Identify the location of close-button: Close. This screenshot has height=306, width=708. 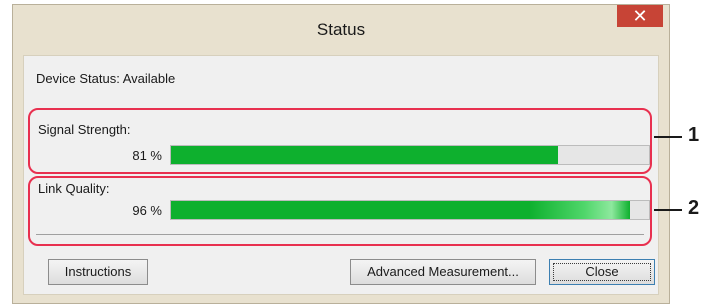
(602, 272).